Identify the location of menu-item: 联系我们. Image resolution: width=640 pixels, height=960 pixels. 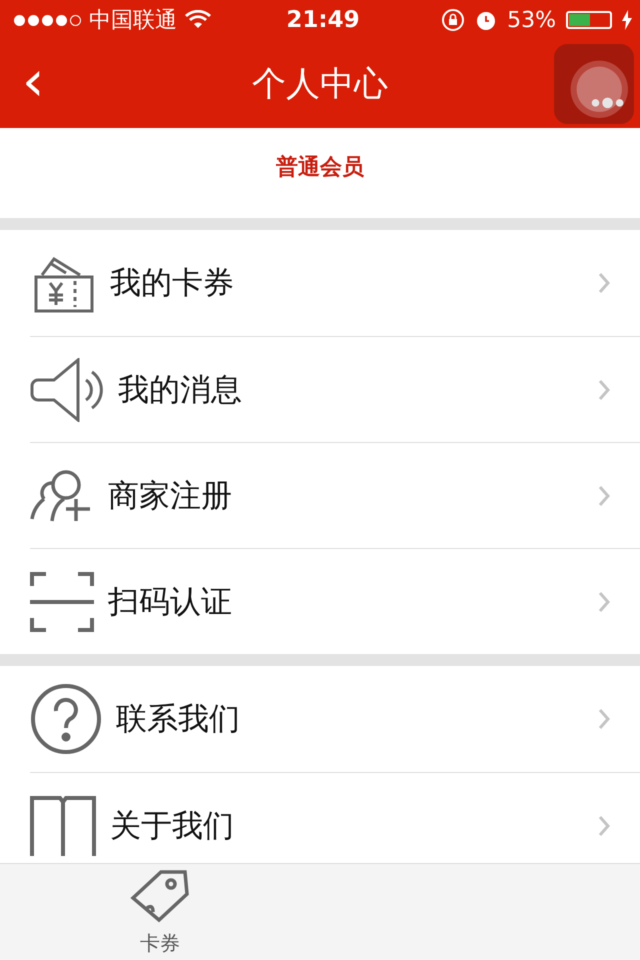
(335, 719).